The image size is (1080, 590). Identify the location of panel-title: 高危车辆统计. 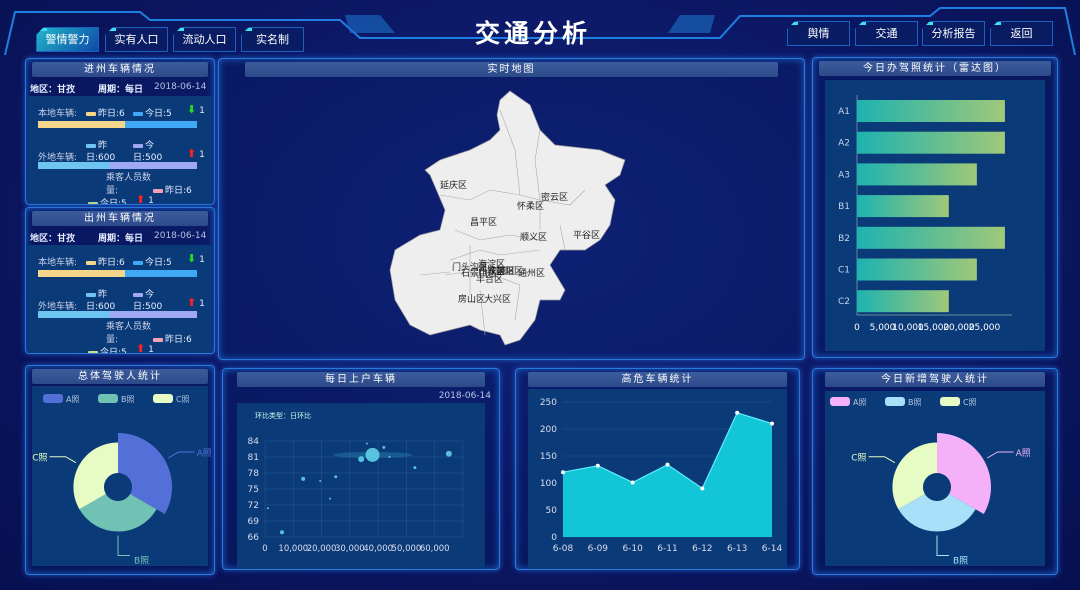
(657, 379).